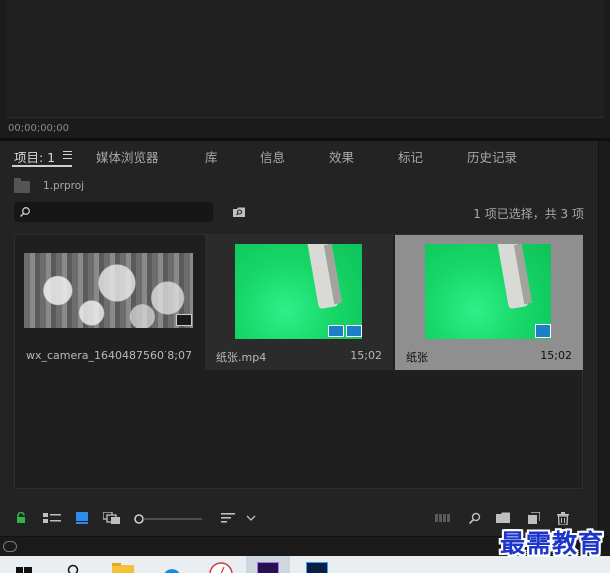 The width and height of the screenshot is (610, 573). I want to click on sort-icon, so click(228, 518).